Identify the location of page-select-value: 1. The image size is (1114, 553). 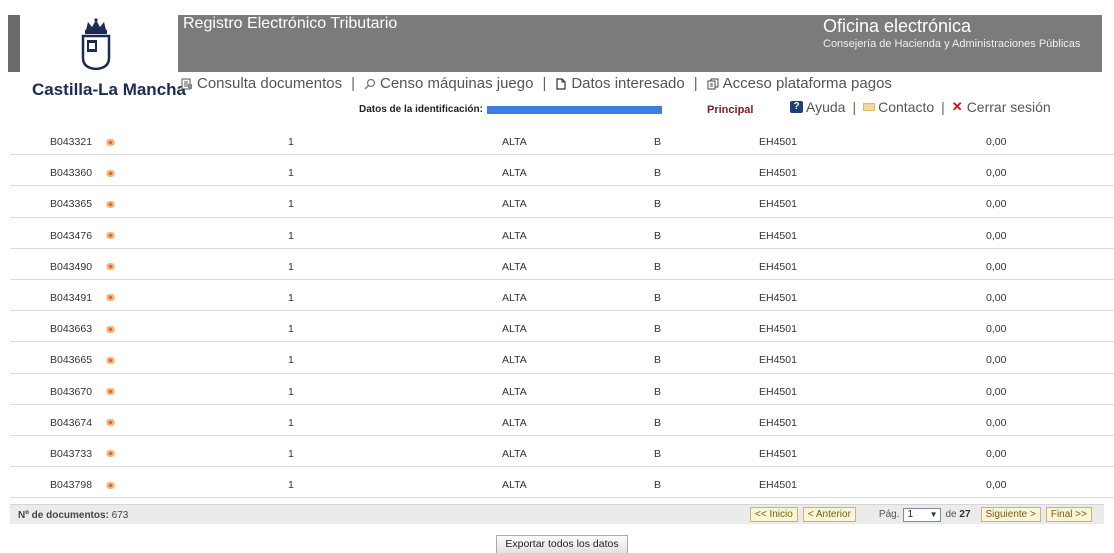
(910, 514).